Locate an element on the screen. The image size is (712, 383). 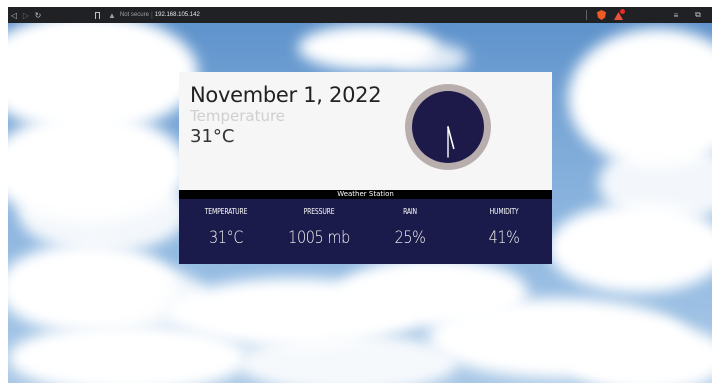
stat-label: HUMIDITY is located at coordinates (504, 211).